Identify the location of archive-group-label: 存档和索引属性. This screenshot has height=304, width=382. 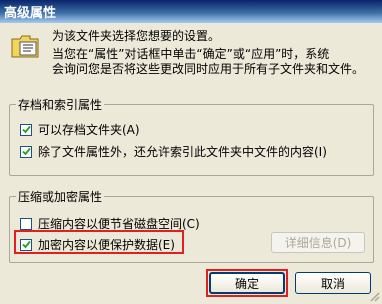
(60, 104).